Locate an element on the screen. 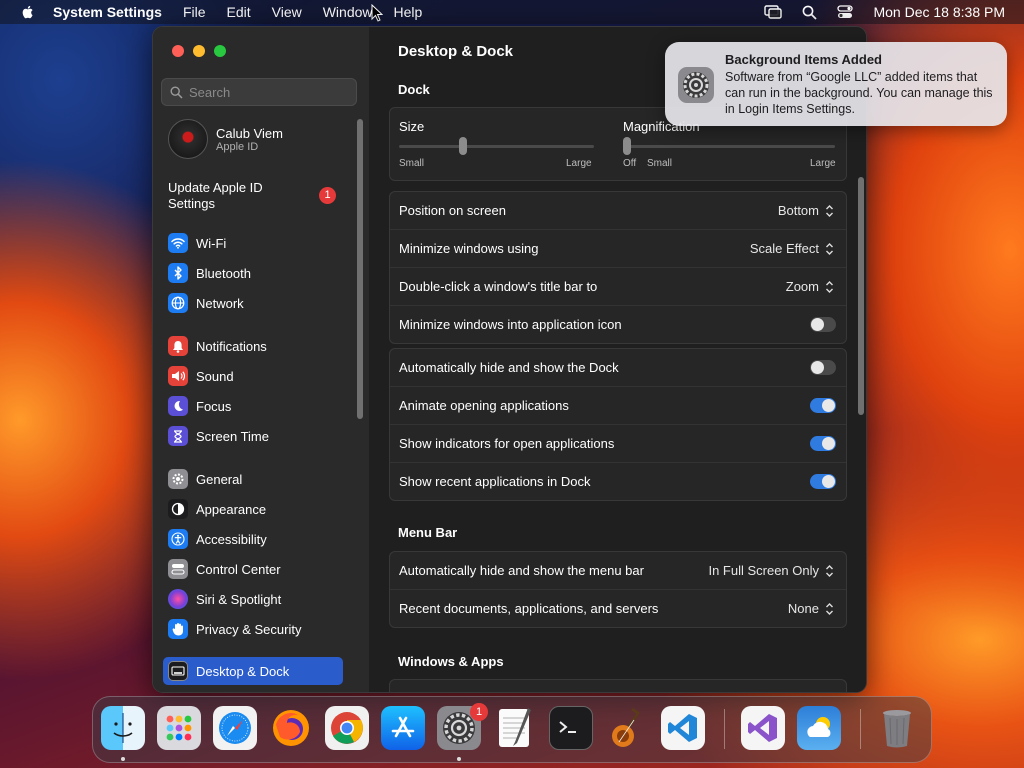 This screenshot has width=1024, height=768. row-label: Show indicators for open applications is located at coordinates (507, 443).